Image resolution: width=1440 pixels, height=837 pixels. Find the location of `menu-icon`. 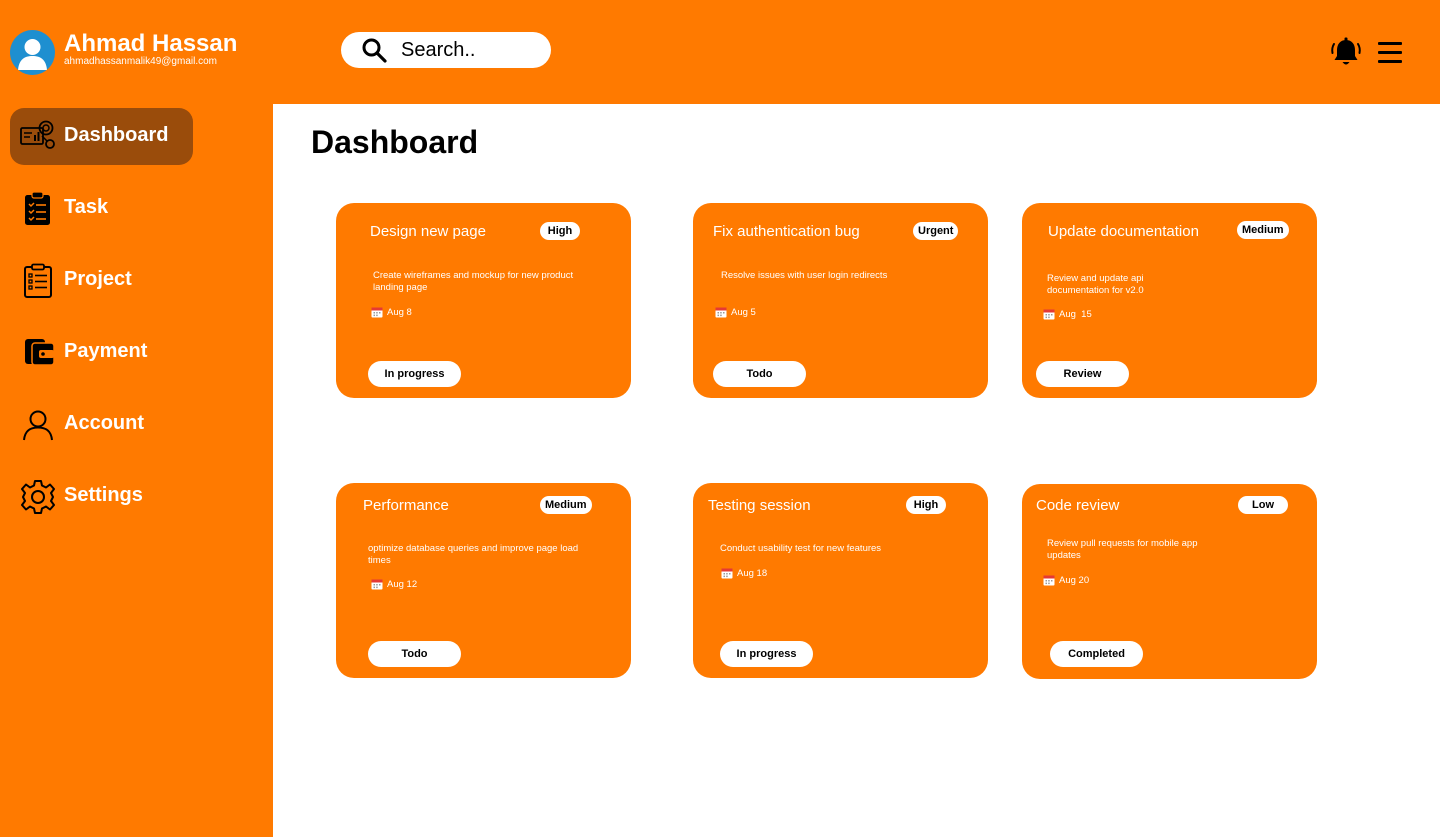

menu-icon is located at coordinates (1390, 53).